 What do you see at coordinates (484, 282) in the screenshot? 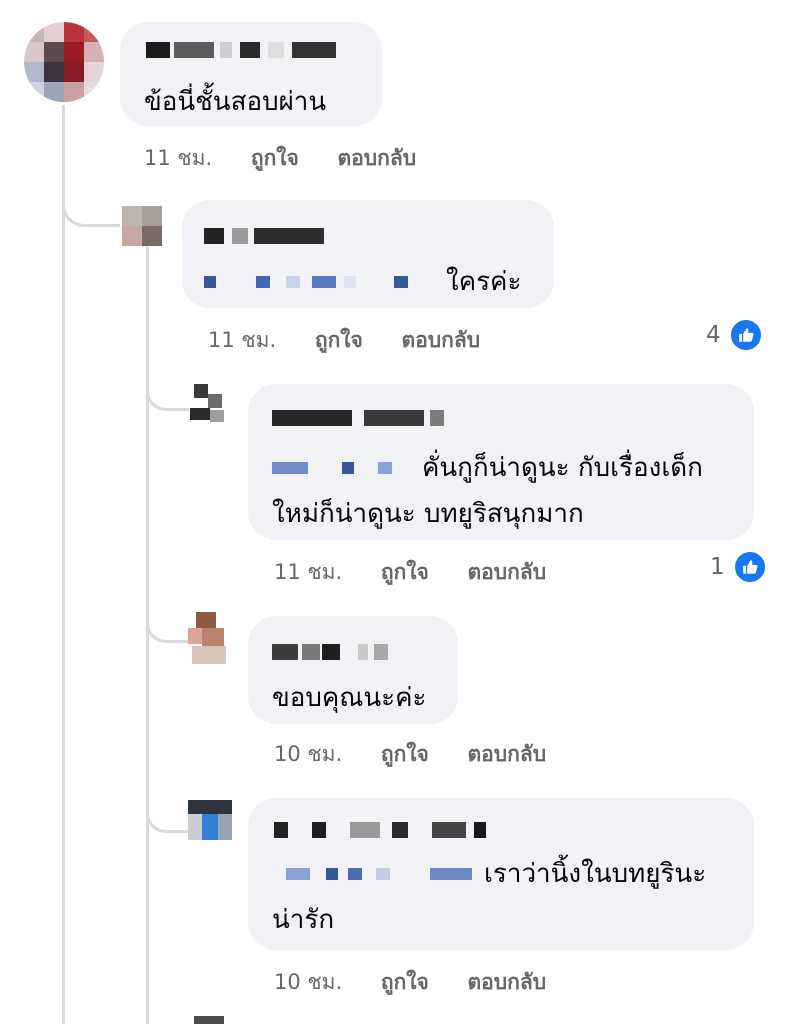
I see `comment-text: ใครค่ะ` at bounding box center [484, 282].